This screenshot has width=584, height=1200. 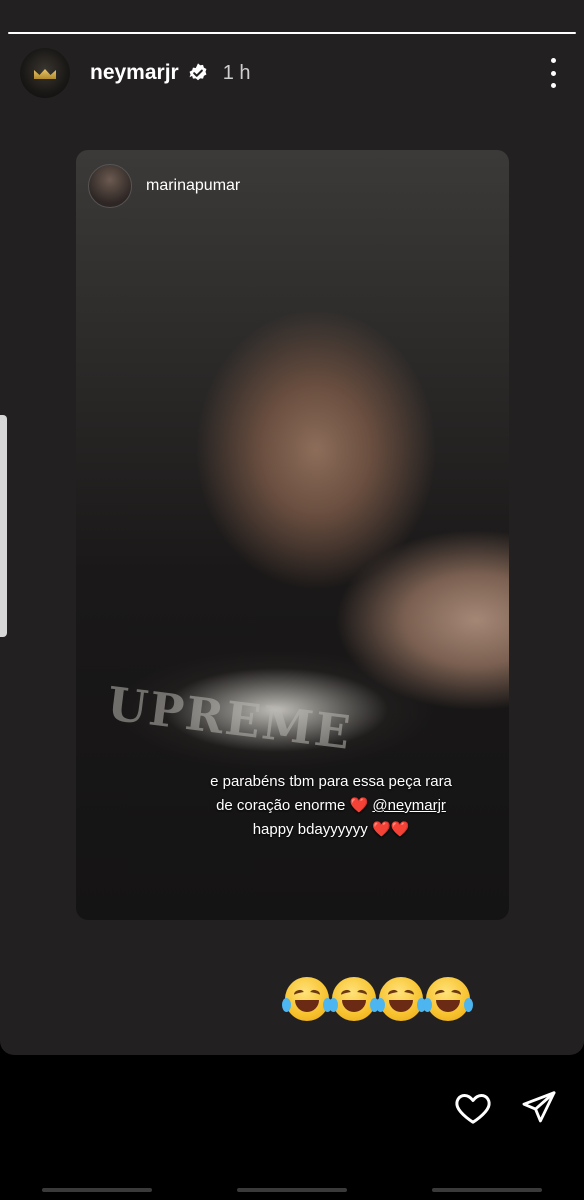 I want to click on progress-segment, so click(x=292, y=33).